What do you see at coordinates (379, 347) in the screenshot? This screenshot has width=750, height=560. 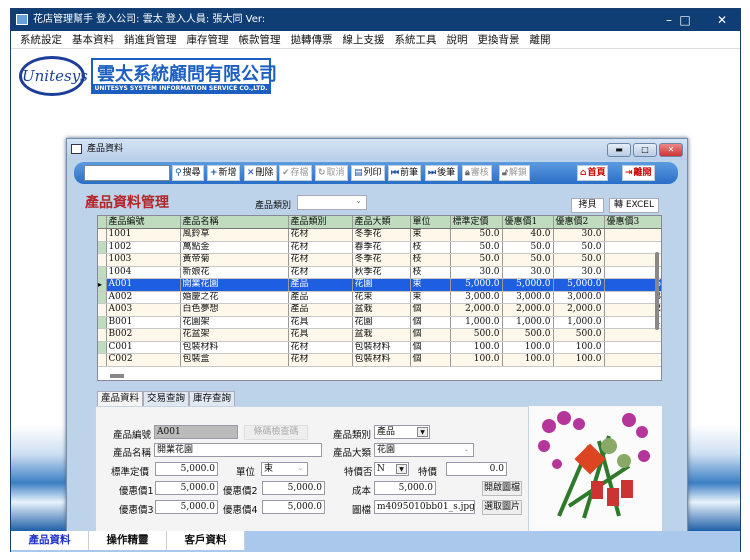 I see `table-row: C001包裝材料花材包裝材料個100.0100.0100.010` at bounding box center [379, 347].